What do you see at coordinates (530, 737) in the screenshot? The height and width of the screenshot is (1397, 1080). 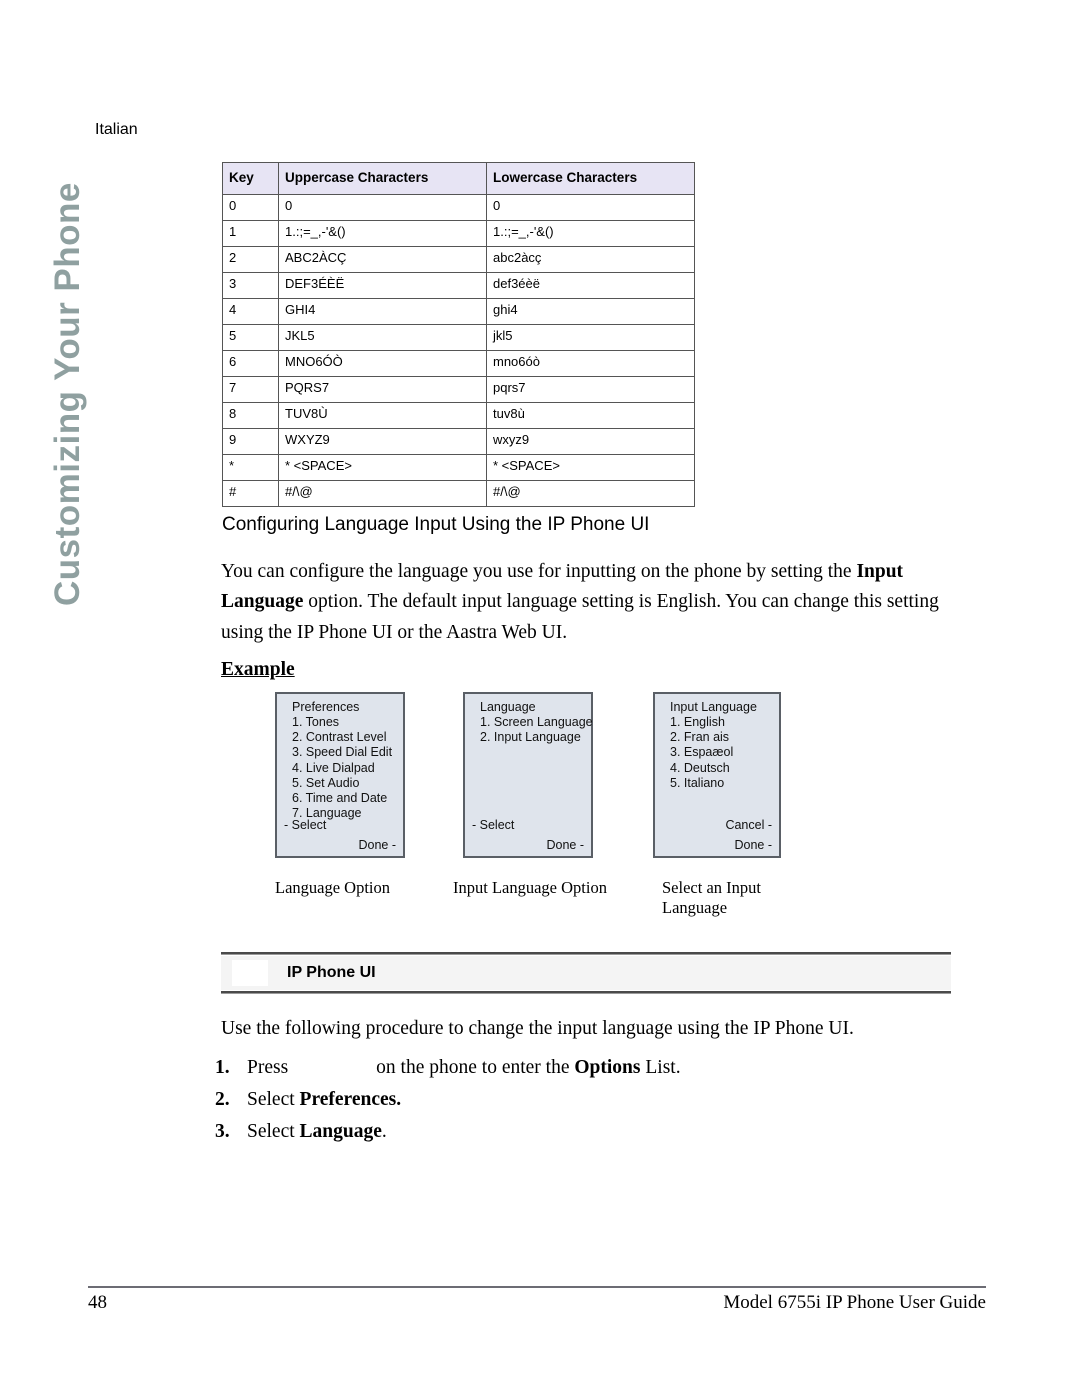 I see `screen-menu-item: 2. Input Language` at bounding box center [530, 737].